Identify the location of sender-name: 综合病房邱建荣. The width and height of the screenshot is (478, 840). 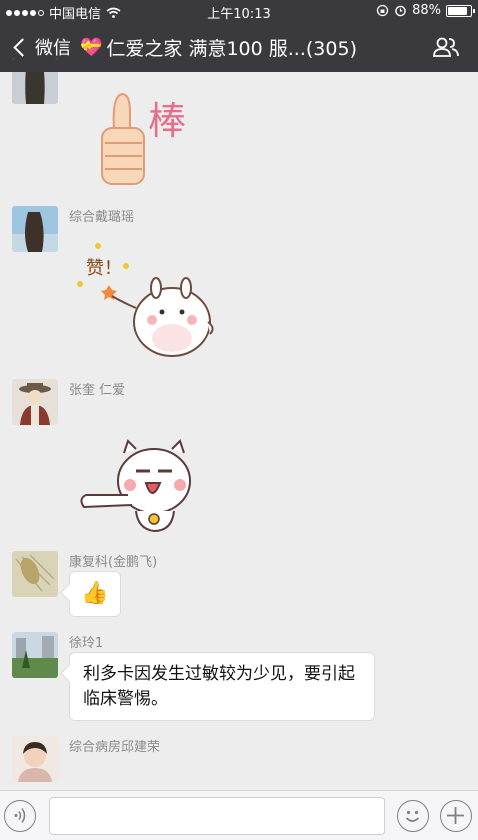
(115, 747).